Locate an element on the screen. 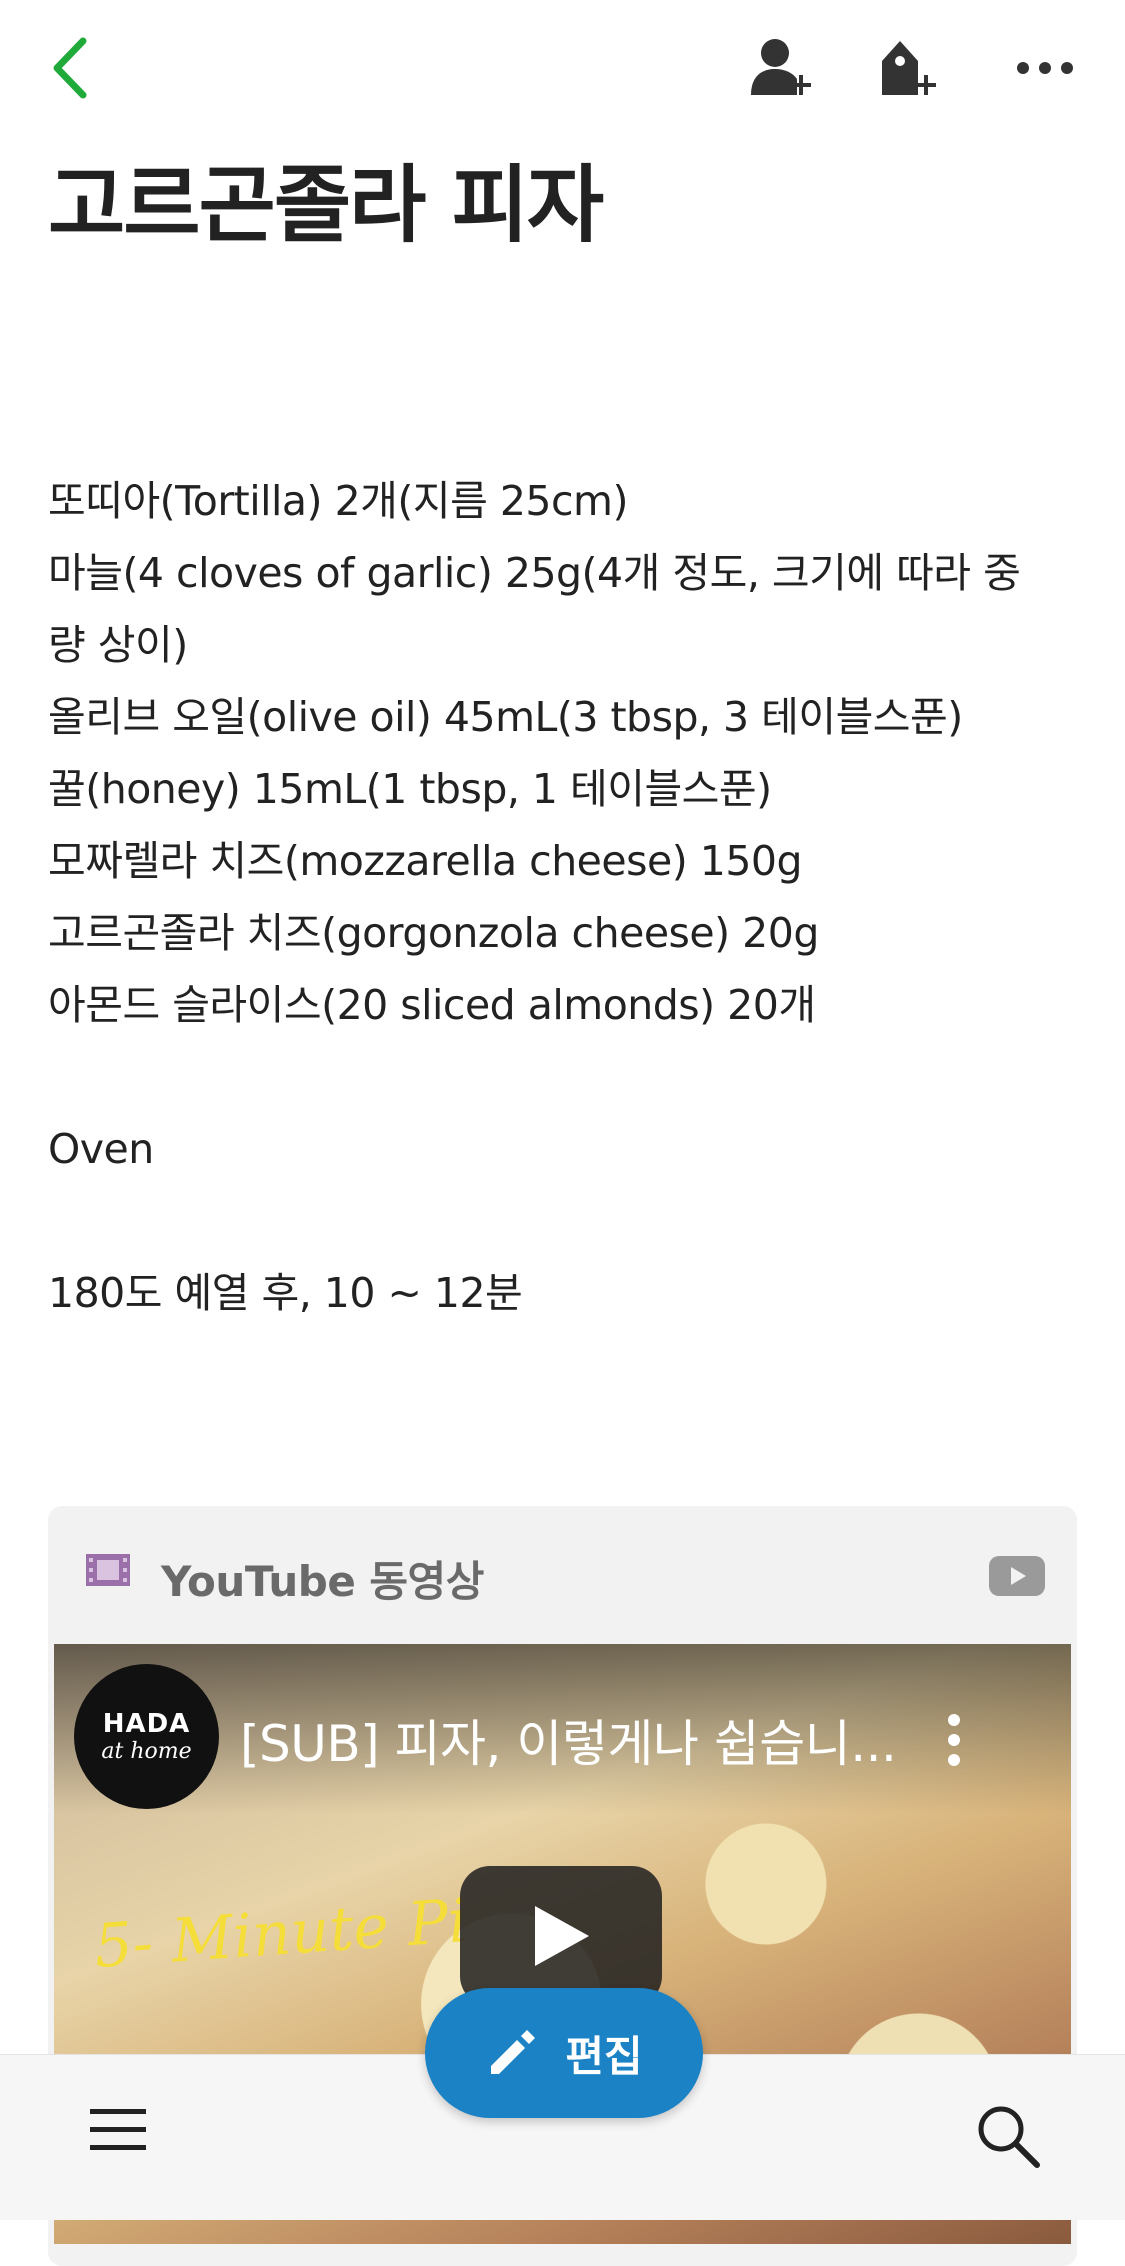 Image resolution: width=1125 pixels, height=2266 pixels. pencil-icon is located at coordinates (513, 2052).